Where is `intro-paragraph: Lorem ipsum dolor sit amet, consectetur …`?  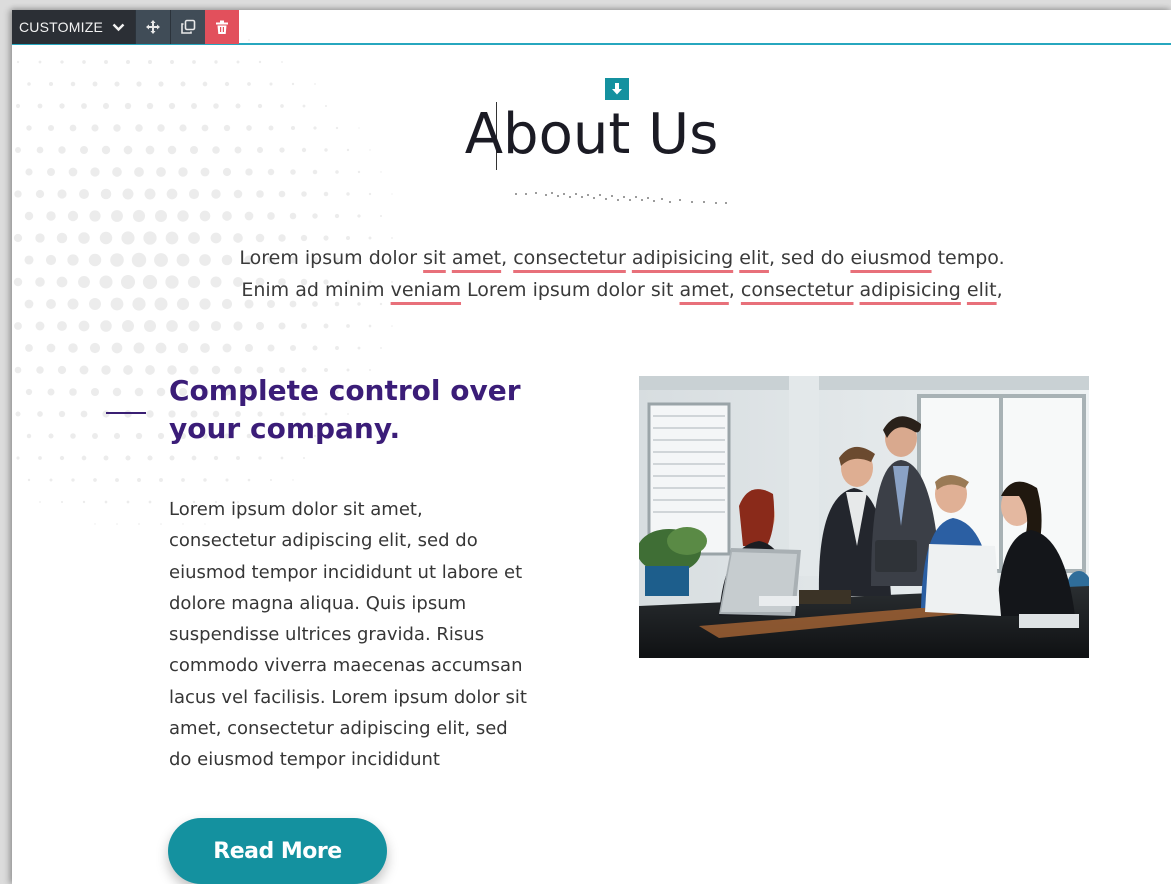
intro-paragraph: Lorem ipsum dolor sit amet, consectetur … is located at coordinates (622, 274).